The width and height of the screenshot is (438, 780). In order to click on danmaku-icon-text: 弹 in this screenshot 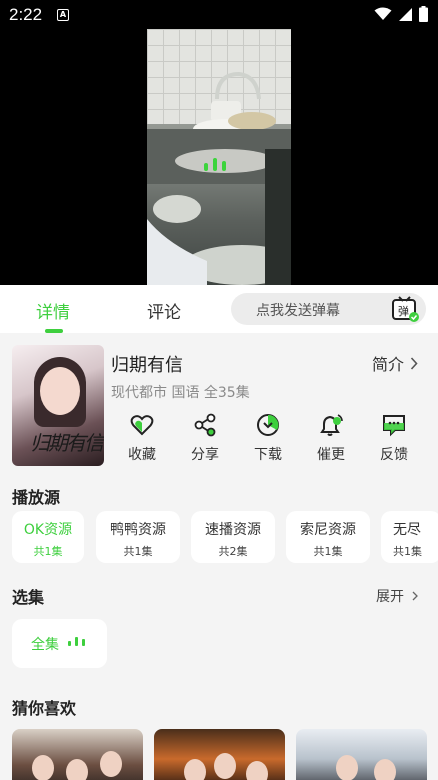, I will do `click(403, 311)`.